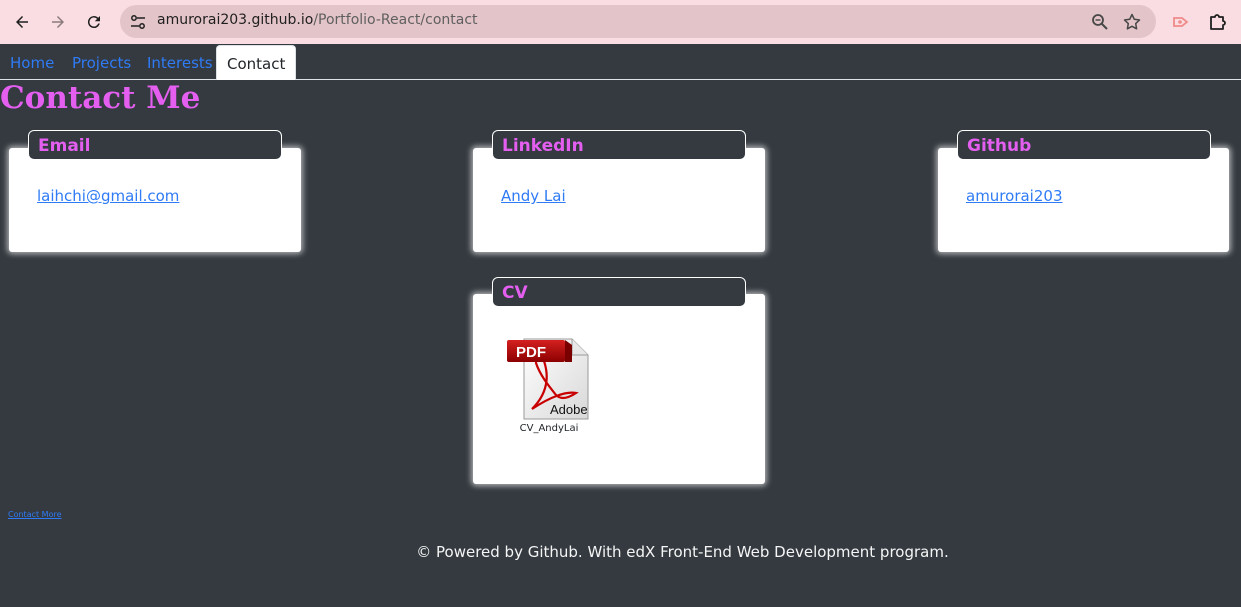 This screenshot has height=607, width=1241. Describe the element at coordinates (1100, 22) in the screenshot. I see `zoom-icon` at that location.